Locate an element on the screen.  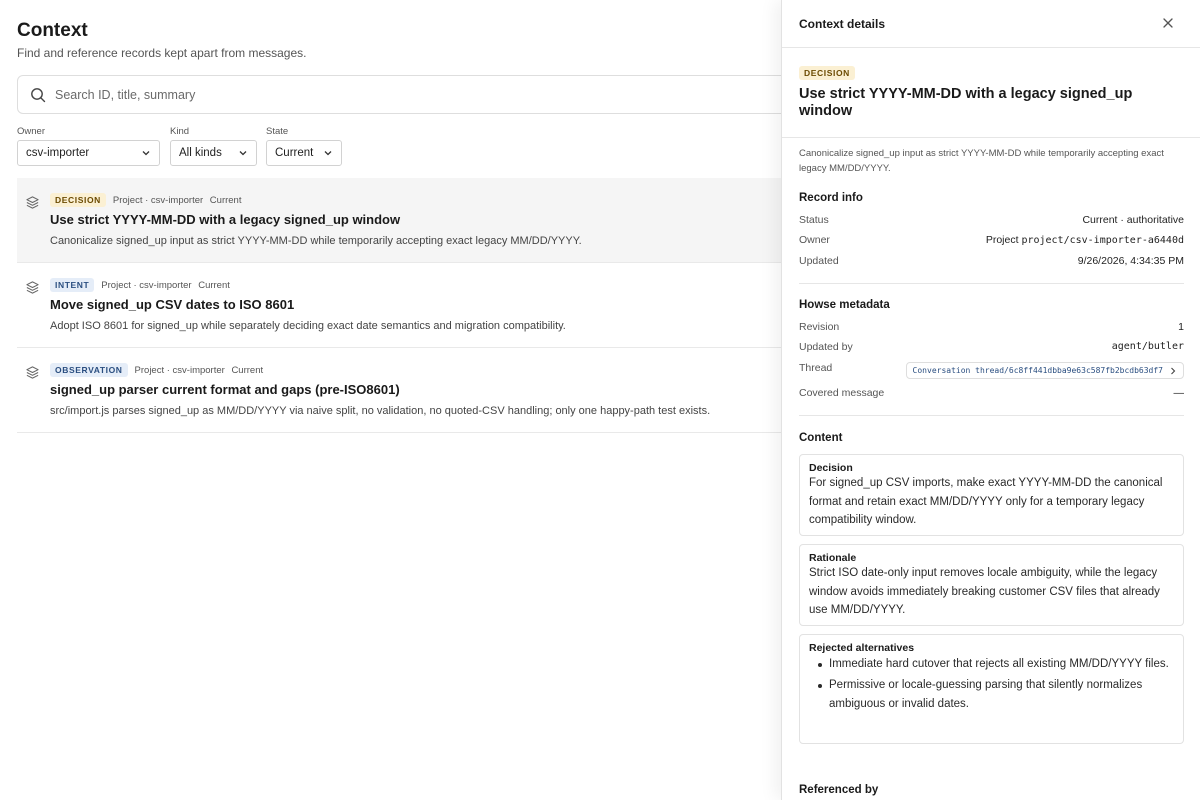
thread-label: Thread is located at coordinates (816, 368).